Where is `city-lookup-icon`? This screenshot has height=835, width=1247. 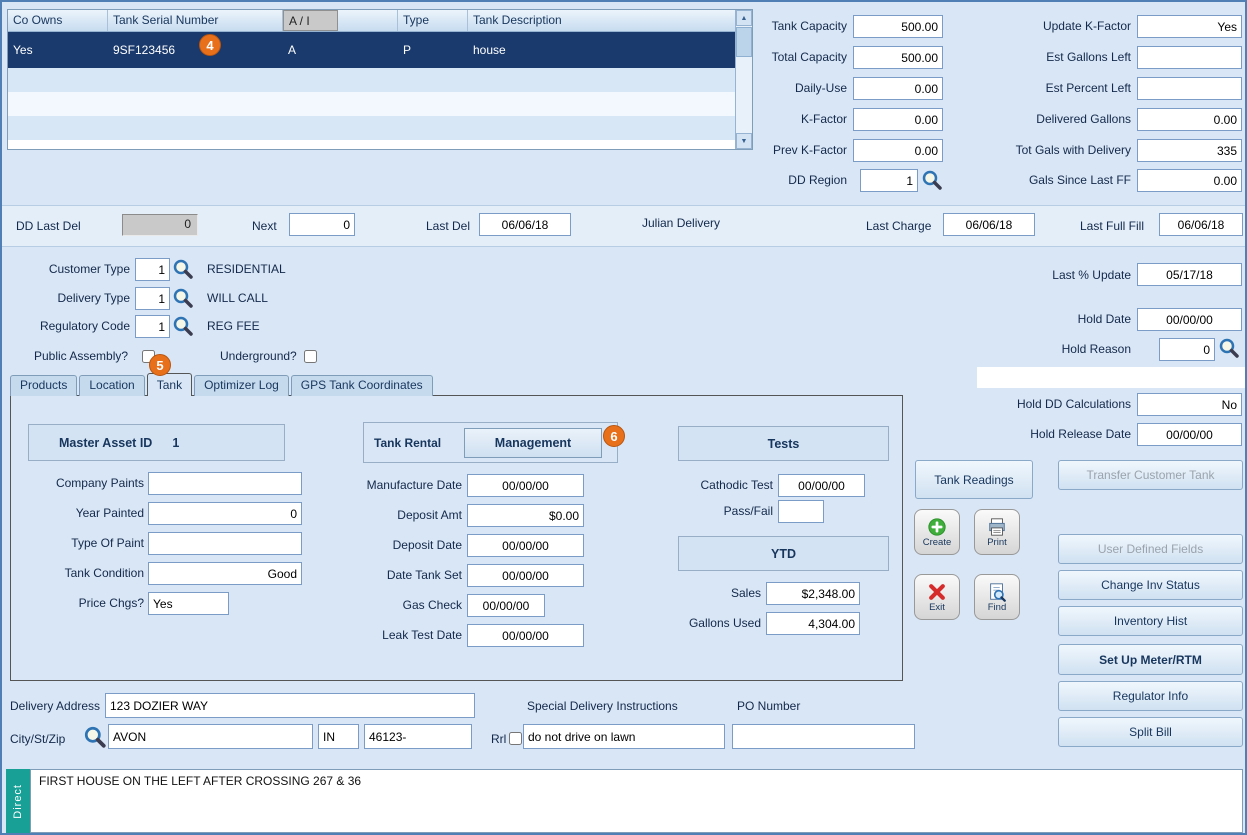
city-lookup-icon is located at coordinates (94, 736).